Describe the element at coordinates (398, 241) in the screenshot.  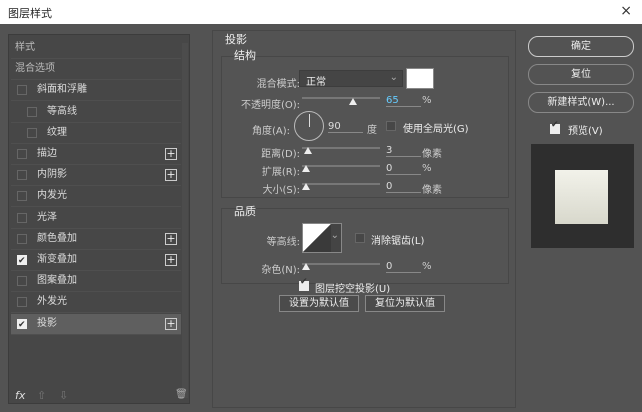
I see `antialias-label: 消除锯齿(L)` at that location.